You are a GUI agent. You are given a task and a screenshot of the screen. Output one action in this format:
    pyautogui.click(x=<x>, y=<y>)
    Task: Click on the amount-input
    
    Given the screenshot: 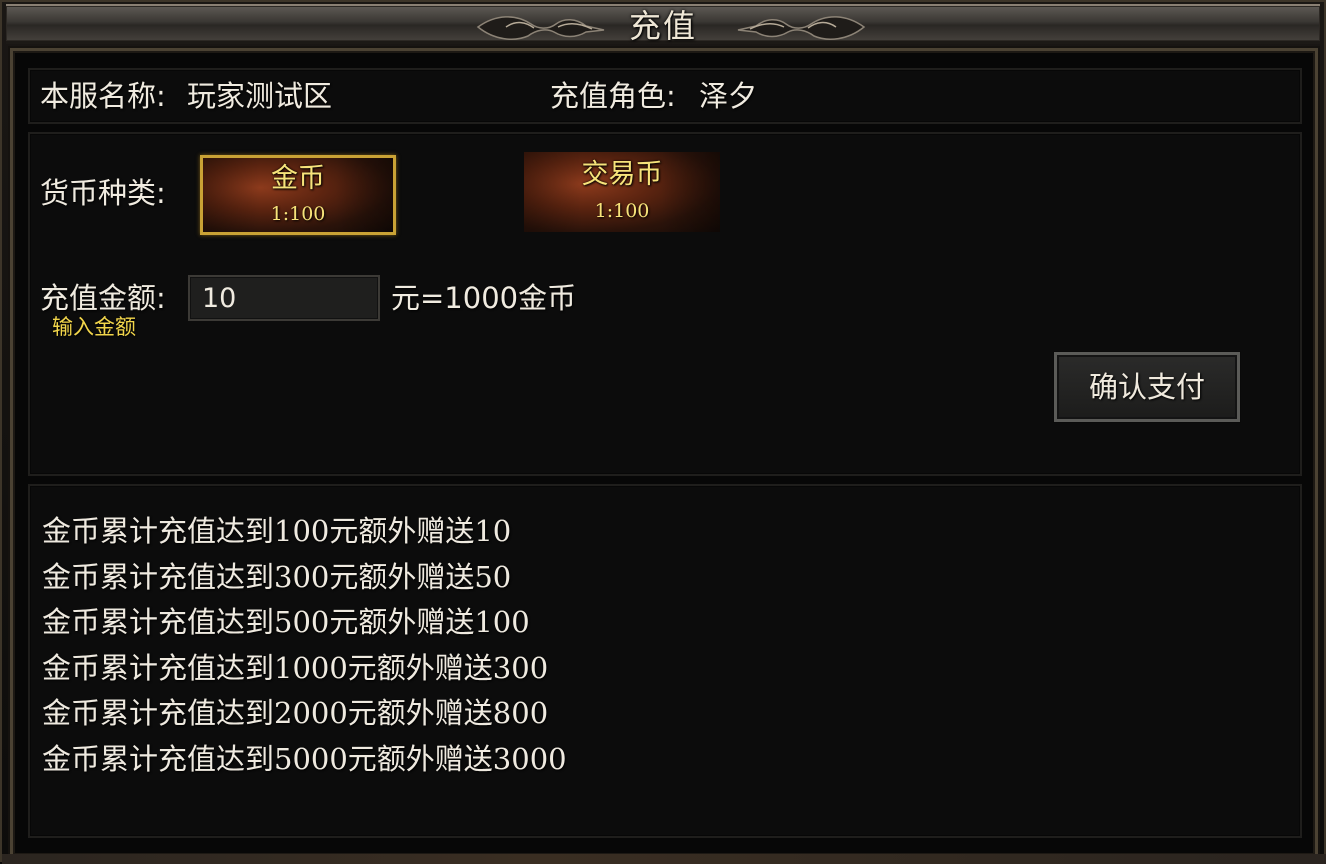 What is the action you would take?
    pyautogui.click(x=284, y=298)
    